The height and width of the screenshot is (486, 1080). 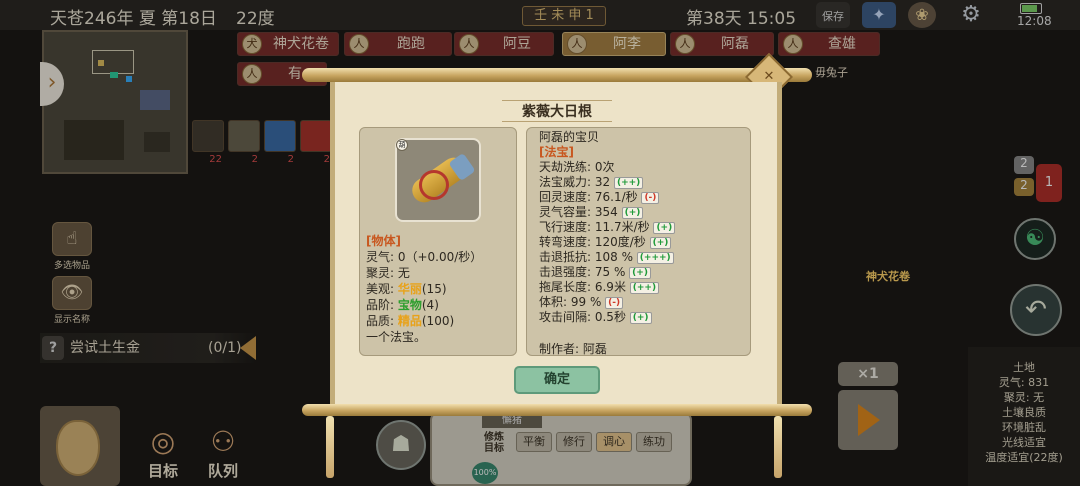 What do you see at coordinates (556, 152) in the screenshot?
I see `treasure-category: [法宝]` at bounding box center [556, 152].